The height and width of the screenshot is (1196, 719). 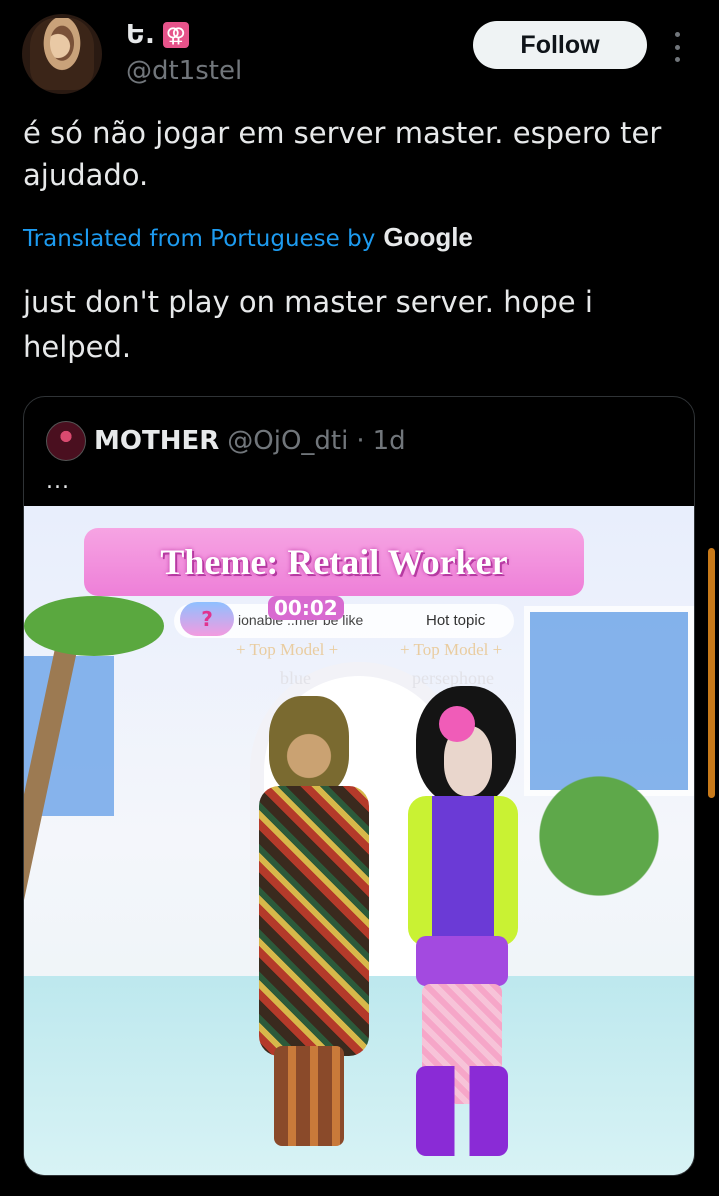 I want to click on translation-attribution: Translated from Portuguese by Google, so click(x=248, y=237).